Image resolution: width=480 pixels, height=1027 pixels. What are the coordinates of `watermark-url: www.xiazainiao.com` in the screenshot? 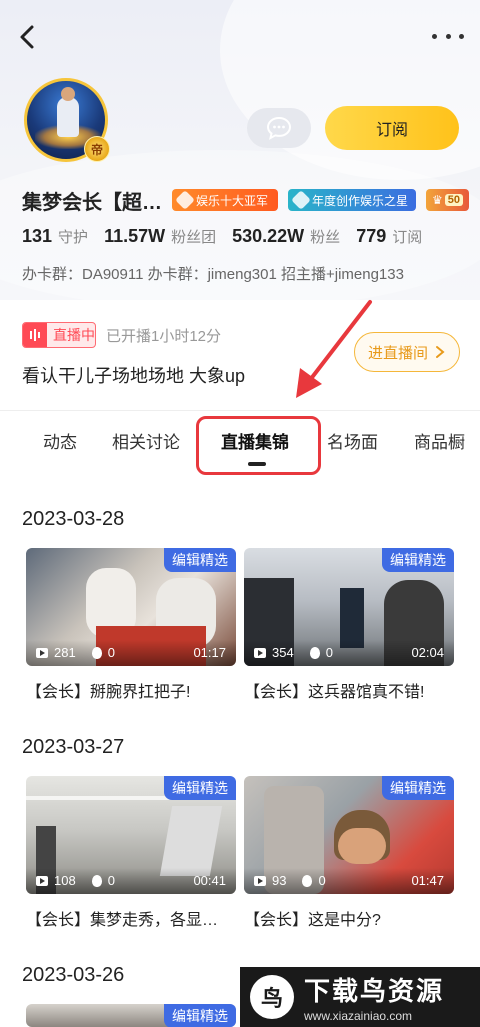 It's located at (358, 1016).